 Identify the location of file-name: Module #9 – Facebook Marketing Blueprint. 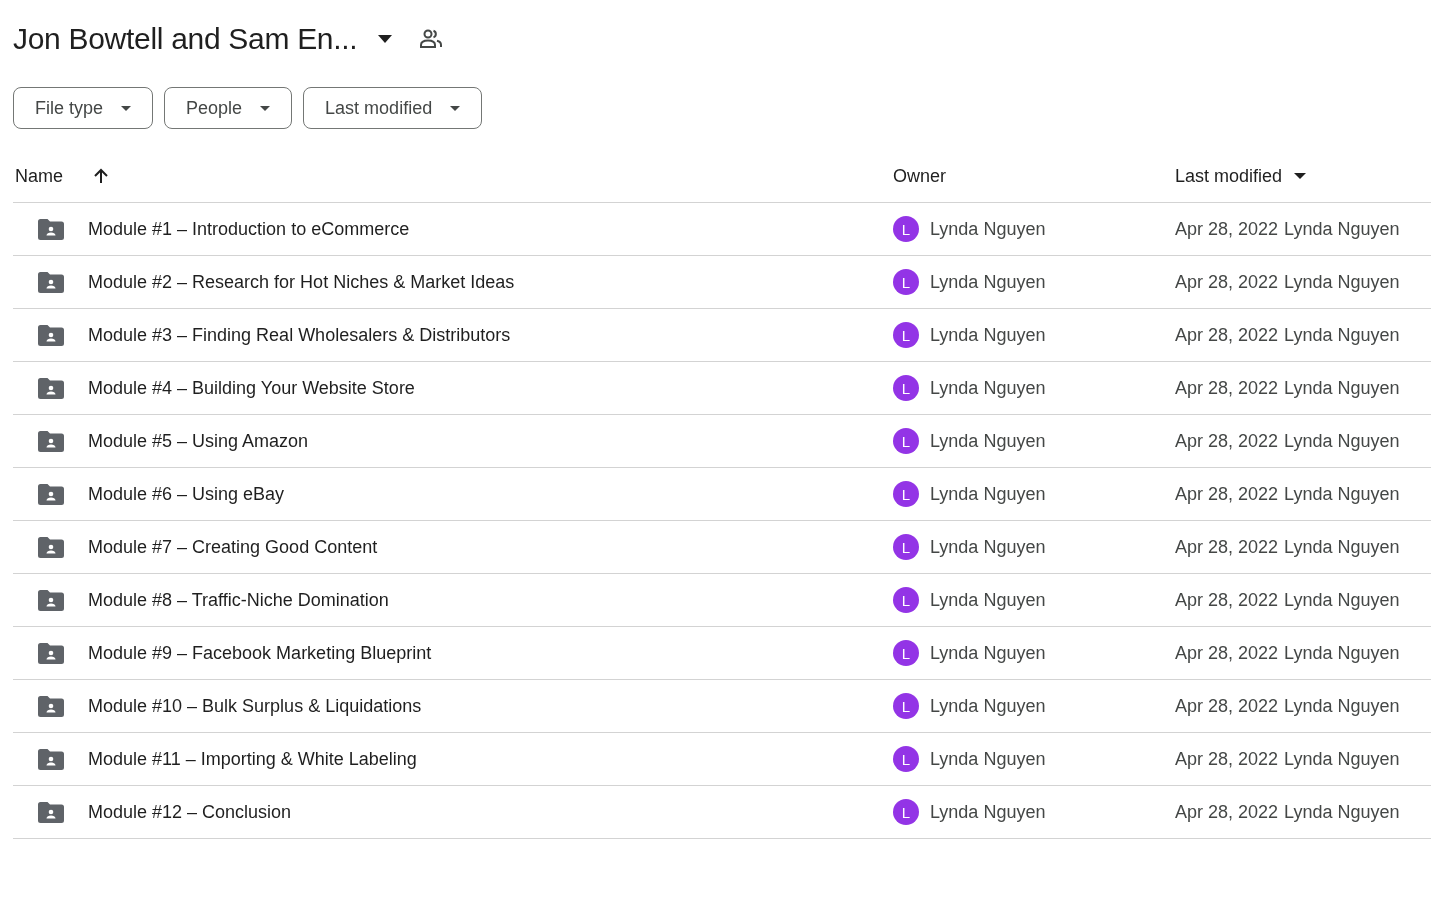
(490, 653).